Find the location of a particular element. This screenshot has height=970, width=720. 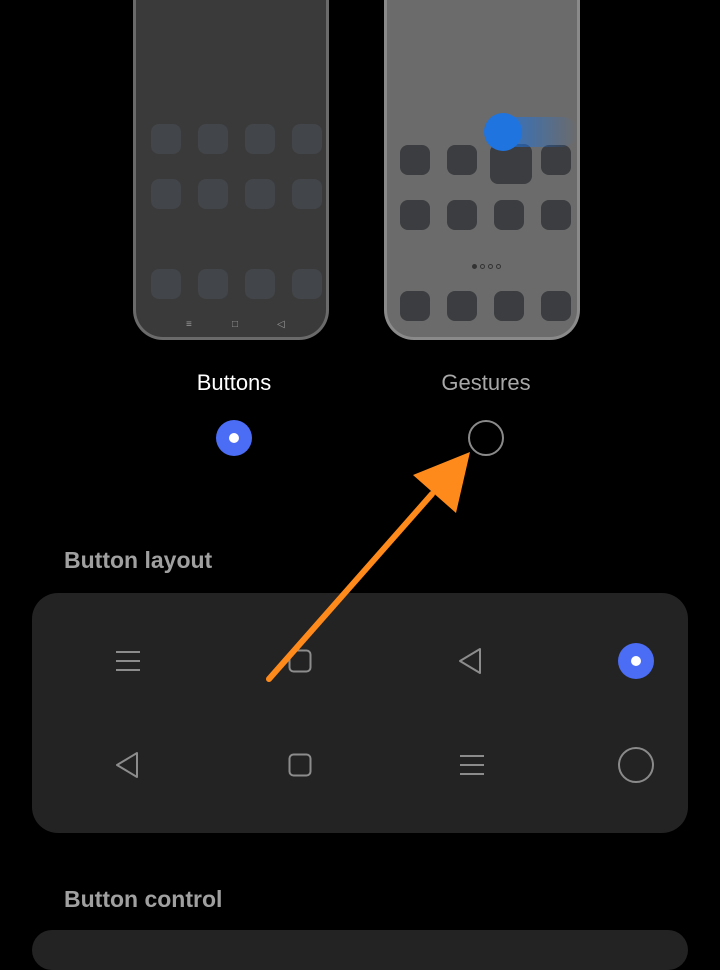

page-indicator is located at coordinates (486, 266).